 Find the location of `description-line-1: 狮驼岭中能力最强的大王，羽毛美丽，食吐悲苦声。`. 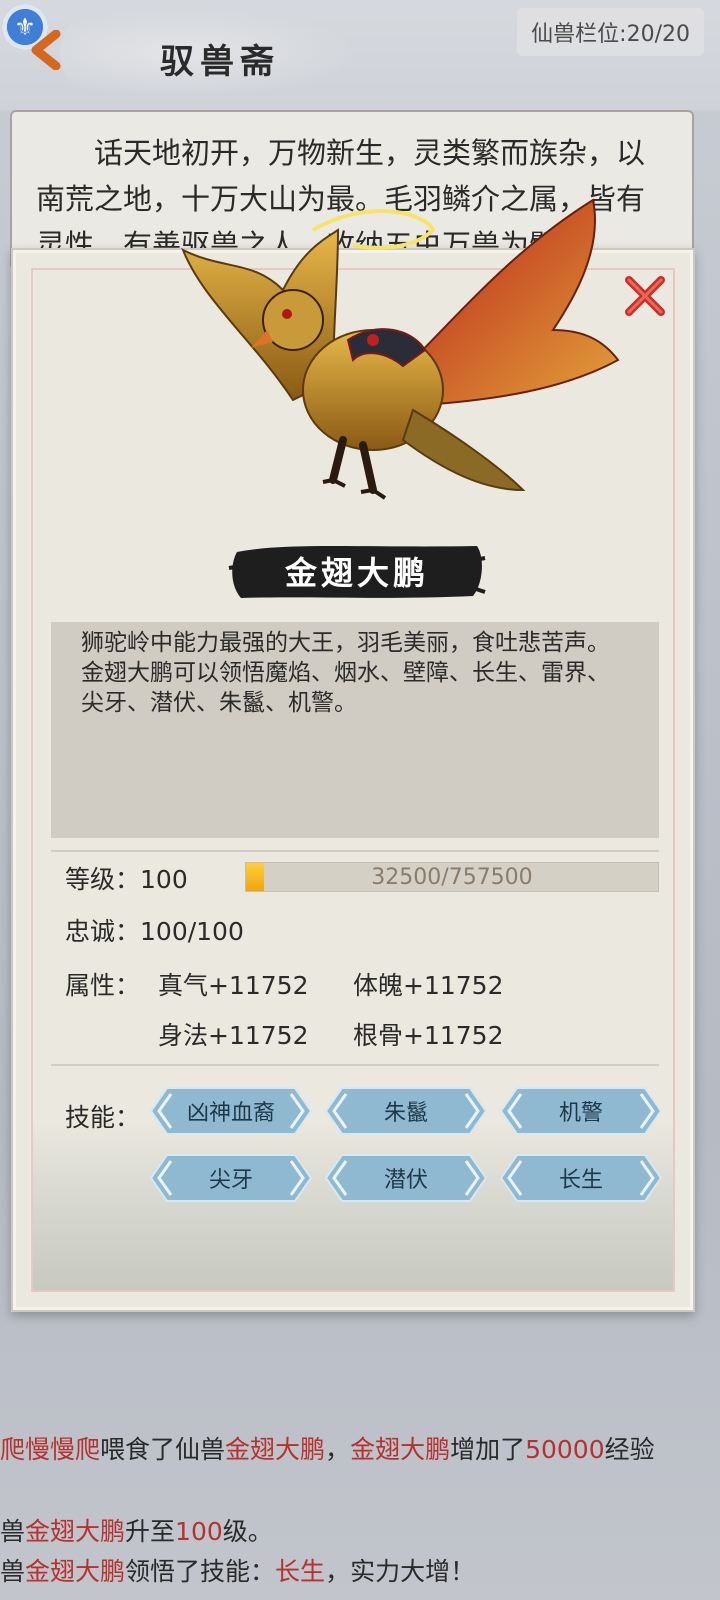

description-line-1: 狮驼岭中能力最强的大王，羽毛美丽，食吐悲苦声。 is located at coordinates (345, 643).